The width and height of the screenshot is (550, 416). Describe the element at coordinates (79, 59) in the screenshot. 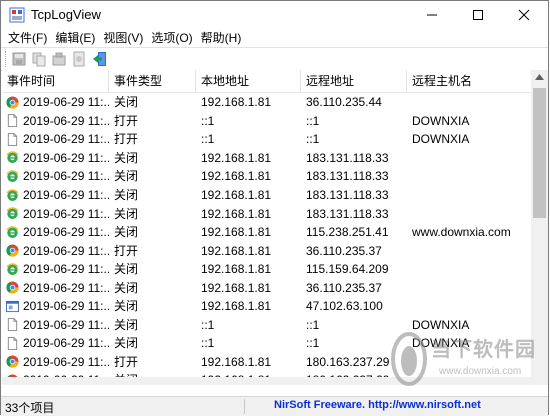

I see `html-report-icon` at that location.